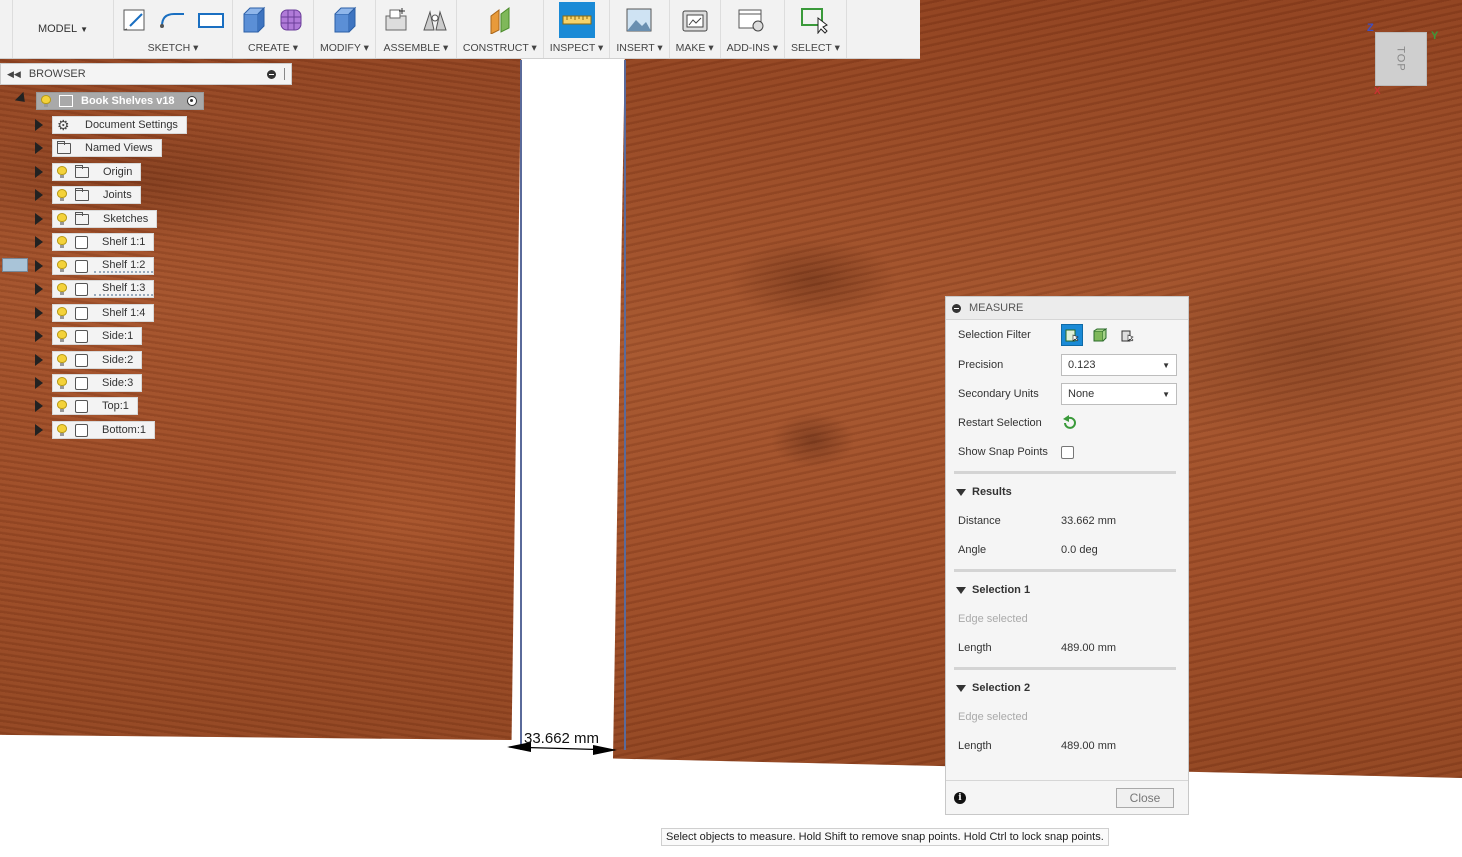 Image resolution: width=1462 pixels, height=857 pixels. I want to click on filter-body-button, so click(1100, 335).